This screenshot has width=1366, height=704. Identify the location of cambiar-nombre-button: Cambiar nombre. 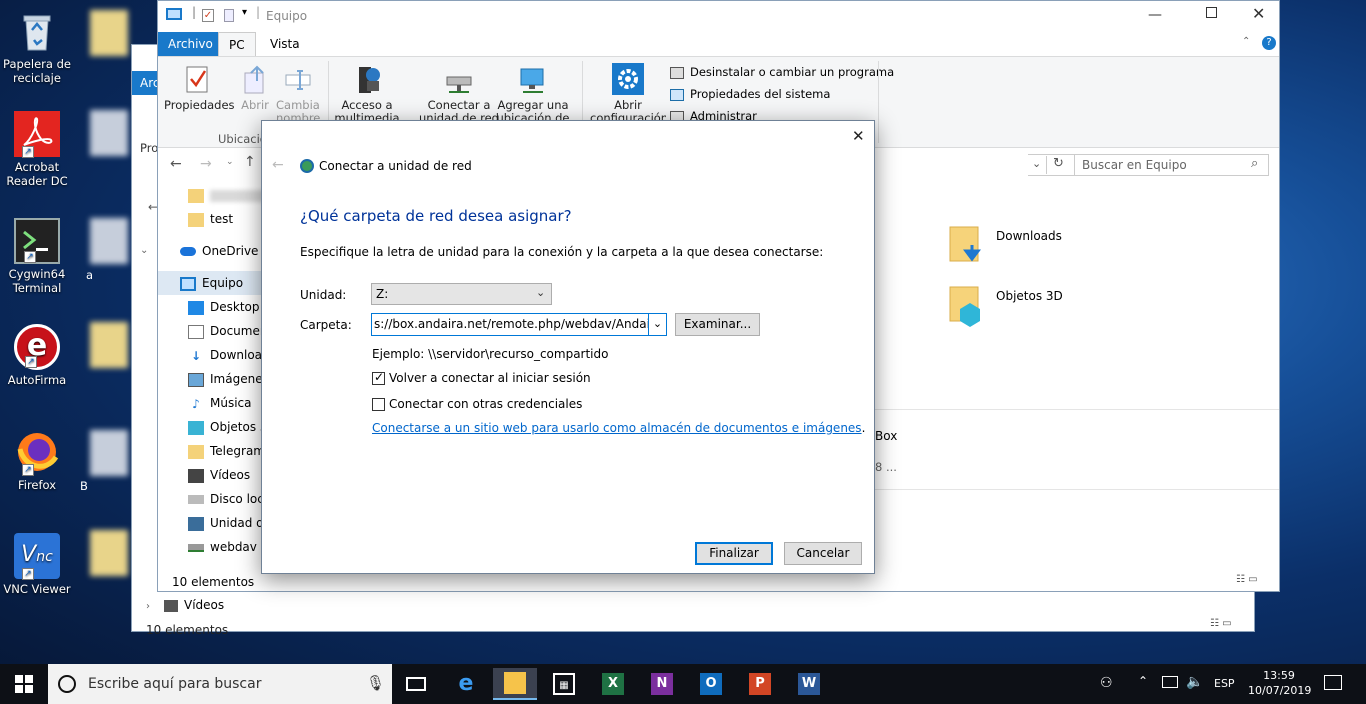
(298, 92).